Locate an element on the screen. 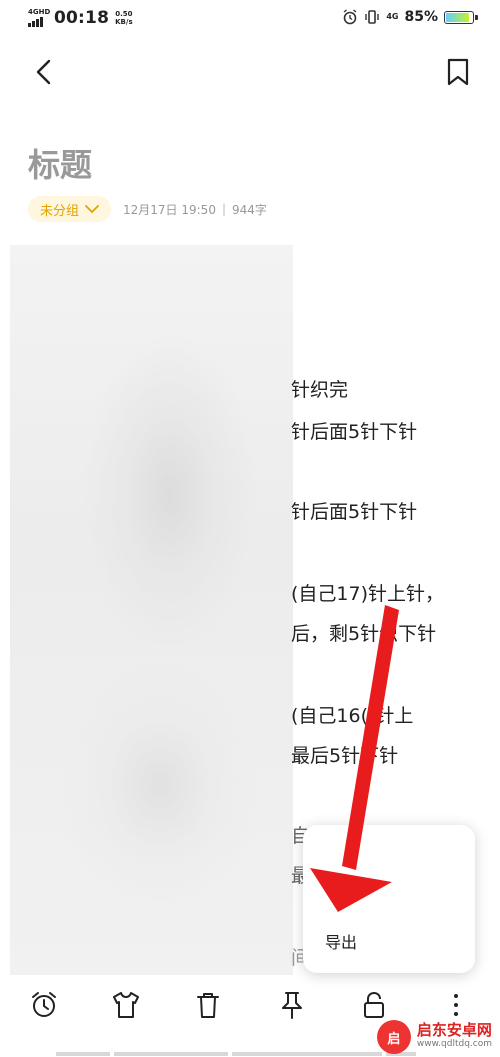 The width and height of the screenshot is (500, 1057). battery-icon is located at coordinates (461, 17).